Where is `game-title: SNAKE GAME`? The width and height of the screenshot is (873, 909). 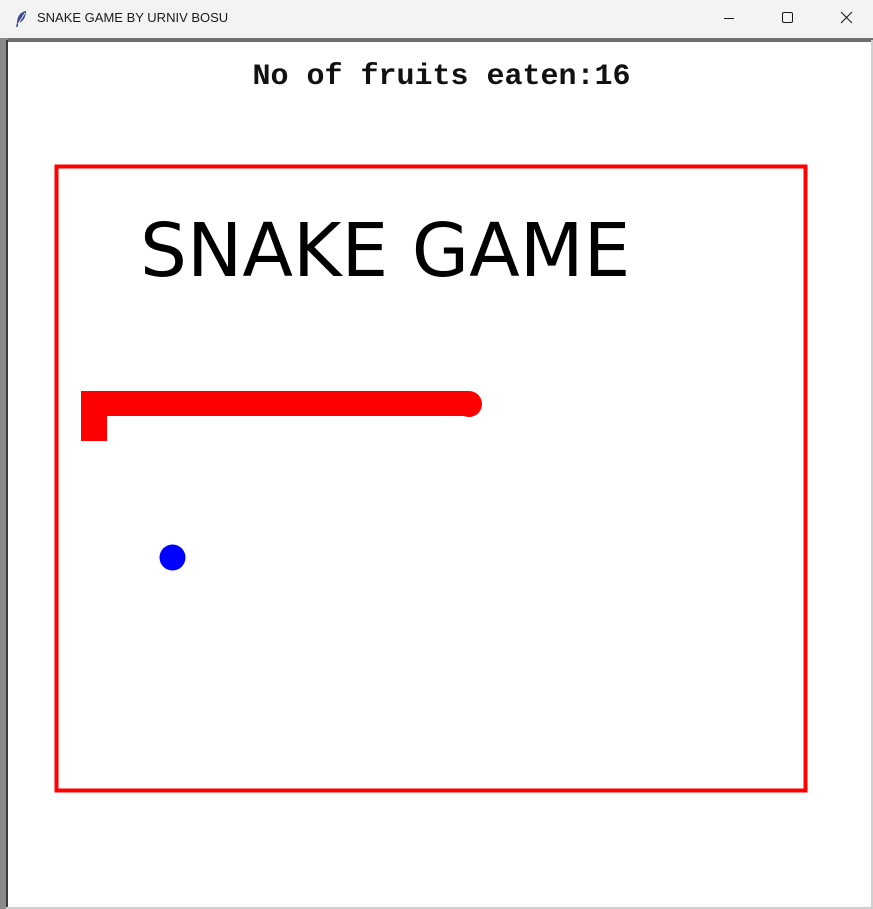
game-title: SNAKE GAME is located at coordinates (385, 251).